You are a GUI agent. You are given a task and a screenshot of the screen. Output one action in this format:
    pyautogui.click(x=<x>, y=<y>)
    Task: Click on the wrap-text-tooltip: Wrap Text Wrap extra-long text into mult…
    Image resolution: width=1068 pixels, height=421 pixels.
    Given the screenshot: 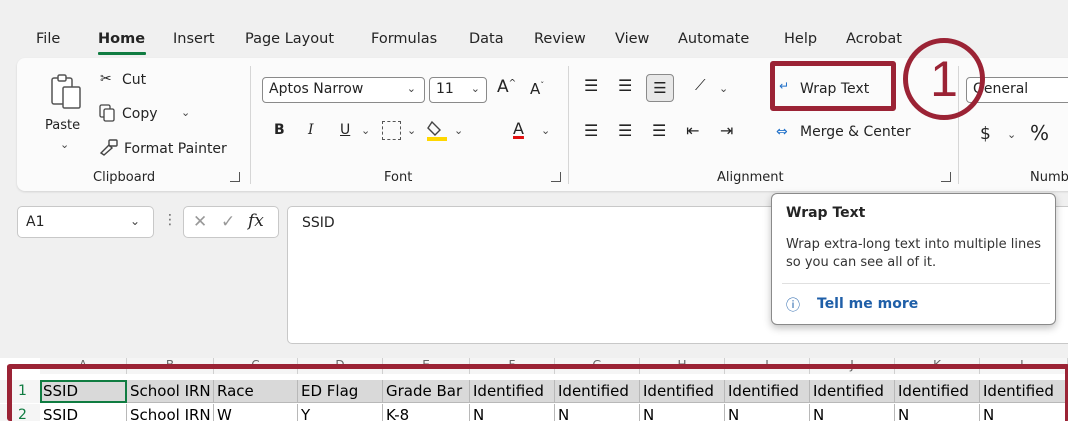 What is the action you would take?
    pyautogui.click(x=913, y=259)
    